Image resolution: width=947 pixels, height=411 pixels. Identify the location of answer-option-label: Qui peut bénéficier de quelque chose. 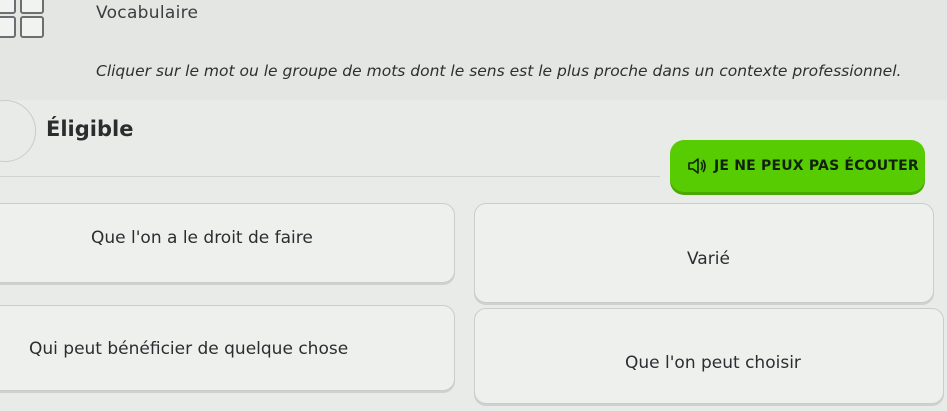
(189, 349).